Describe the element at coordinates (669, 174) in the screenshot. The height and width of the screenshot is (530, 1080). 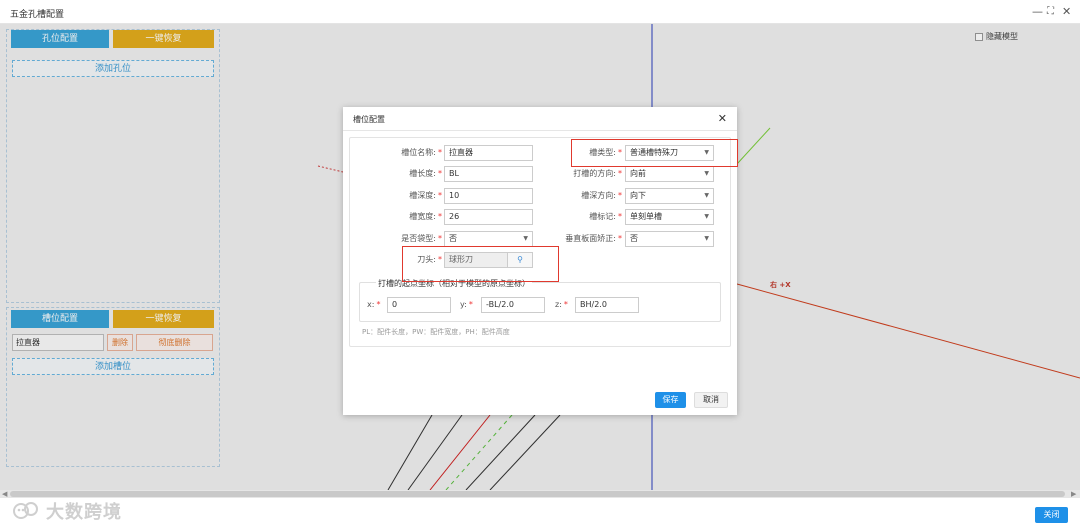
I see `slot-direction-select: 向前 ▼` at that location.